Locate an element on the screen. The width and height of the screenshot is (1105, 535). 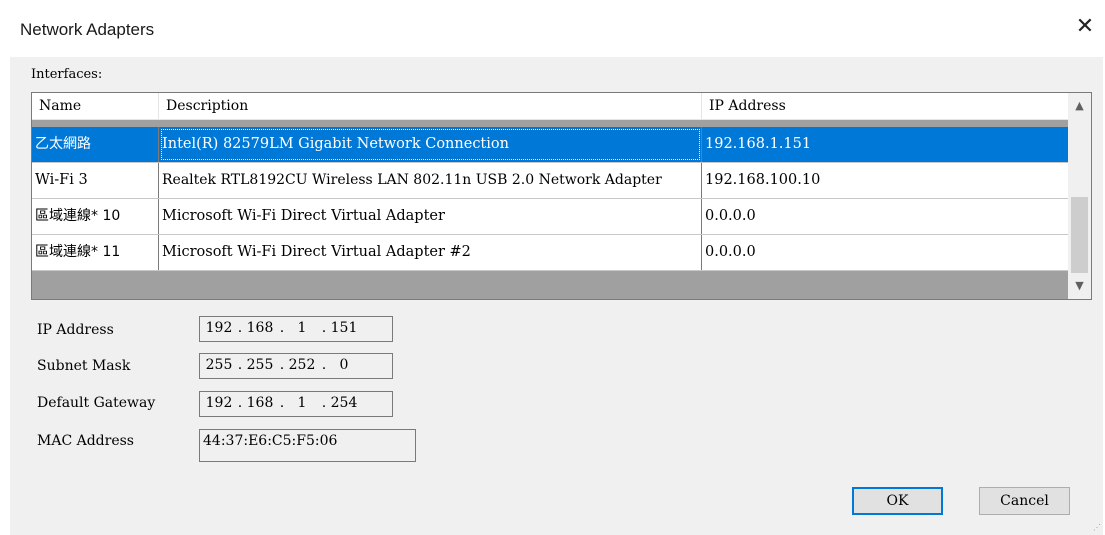
subnet-octet-2: 255 is located at coordinates (260, 365).